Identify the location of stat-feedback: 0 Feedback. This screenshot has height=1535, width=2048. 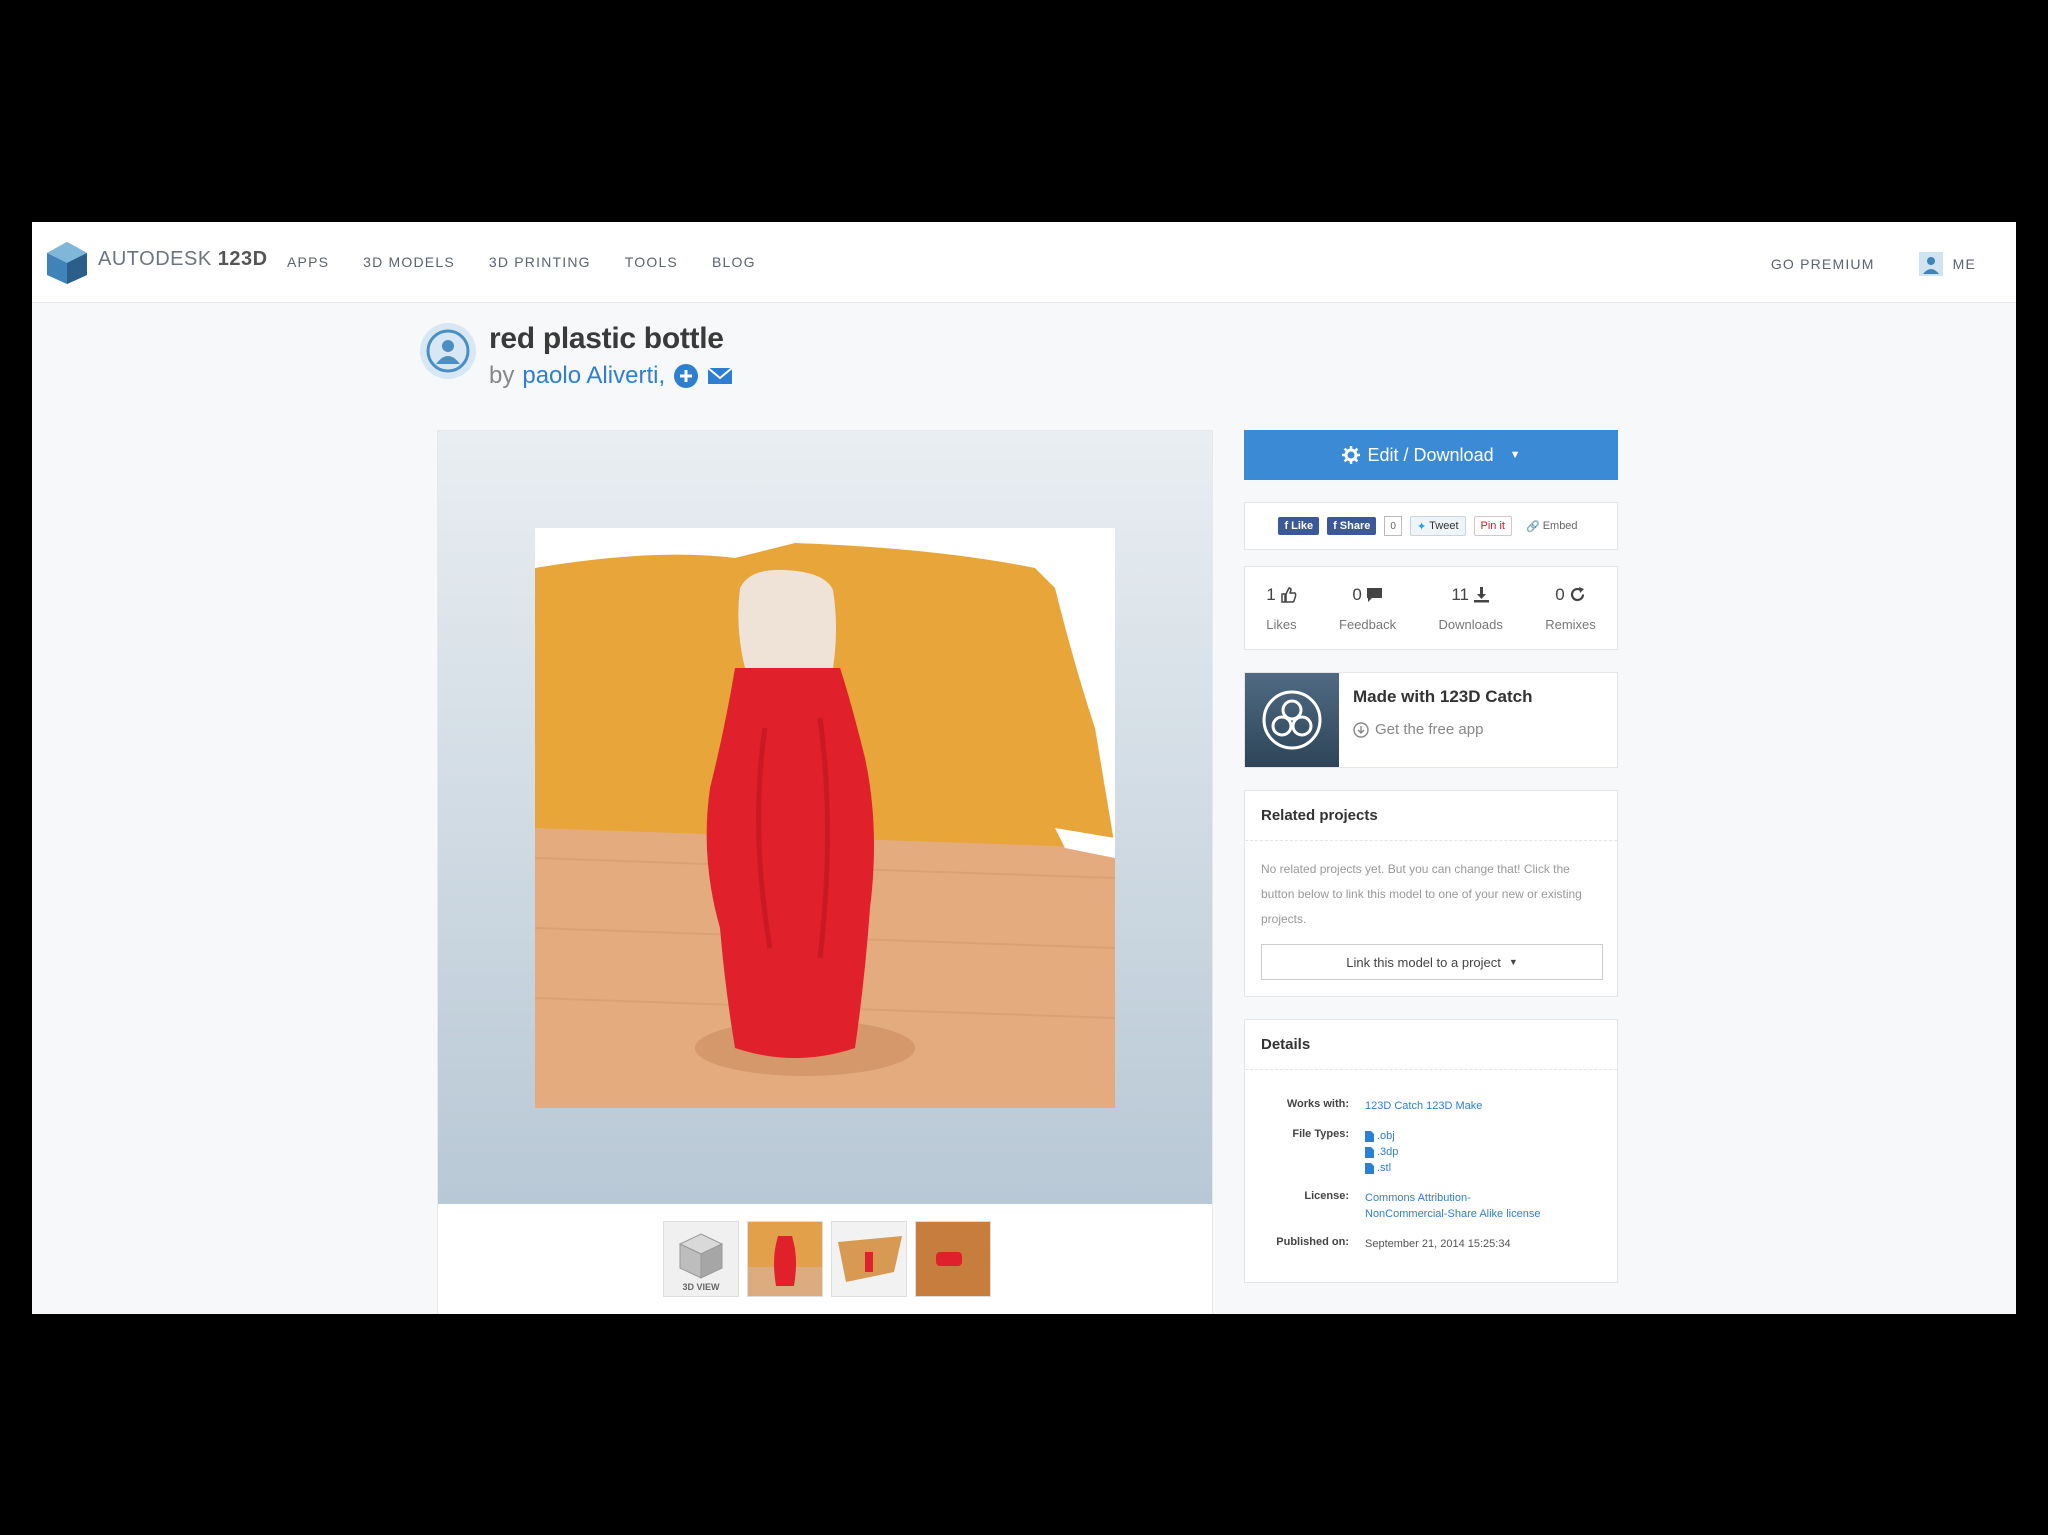
(1367, 608).